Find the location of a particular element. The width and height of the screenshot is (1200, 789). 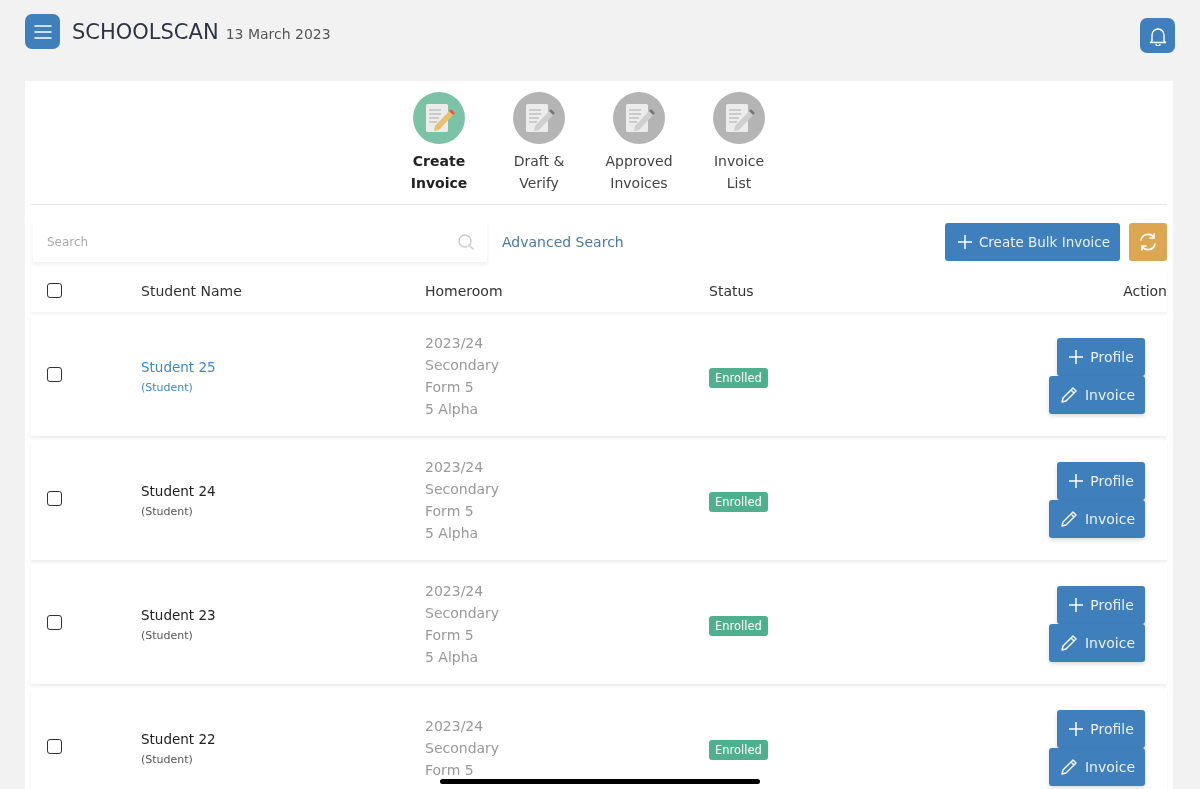

bell-icon is located at coordinates (1157, 35).